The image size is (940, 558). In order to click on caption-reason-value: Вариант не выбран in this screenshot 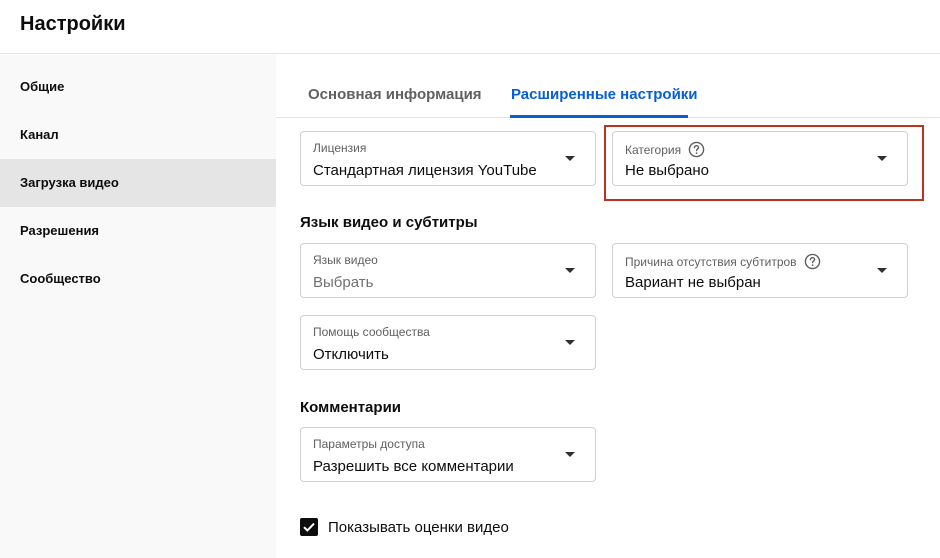, I will do `click(693, 282)`.